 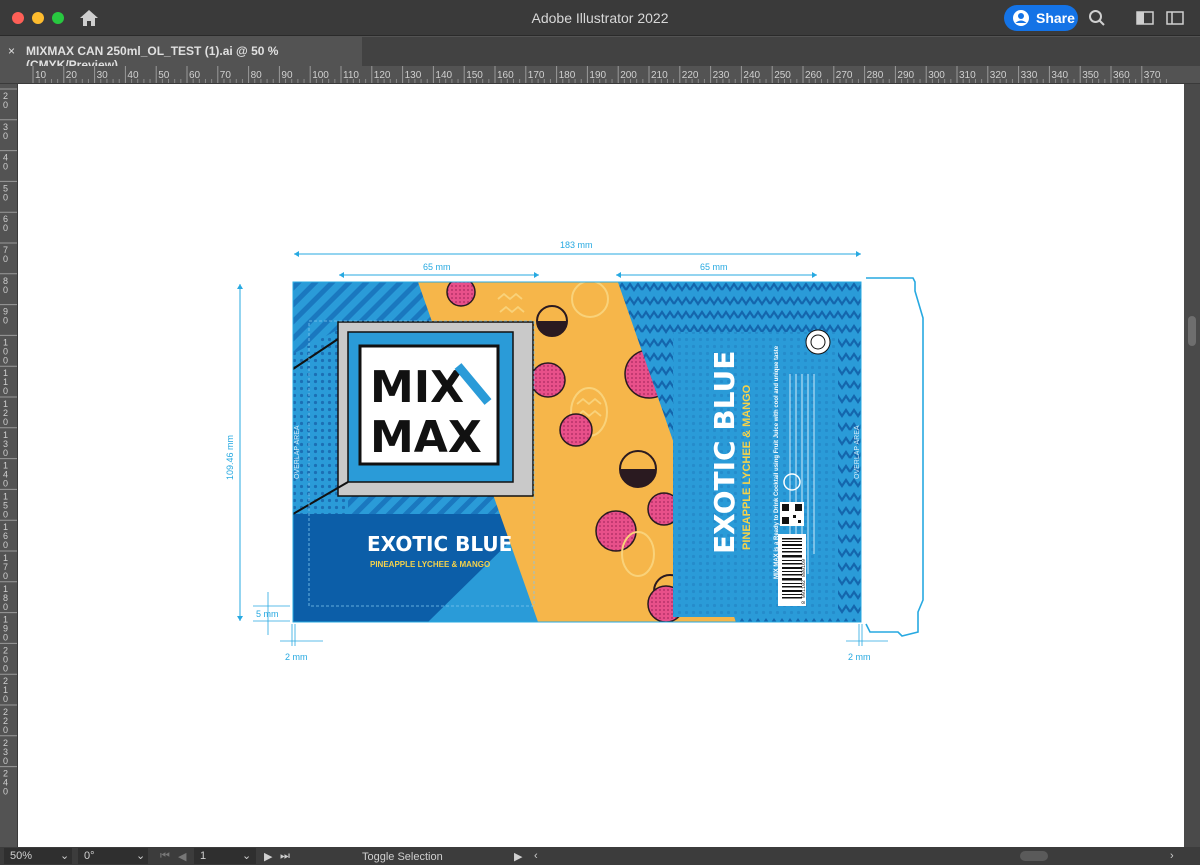 What do you see at coordinates (714, 267) in the screenshot?
I see `dim-panel-right-label: 65 mm` at bounding box center [714, 267].